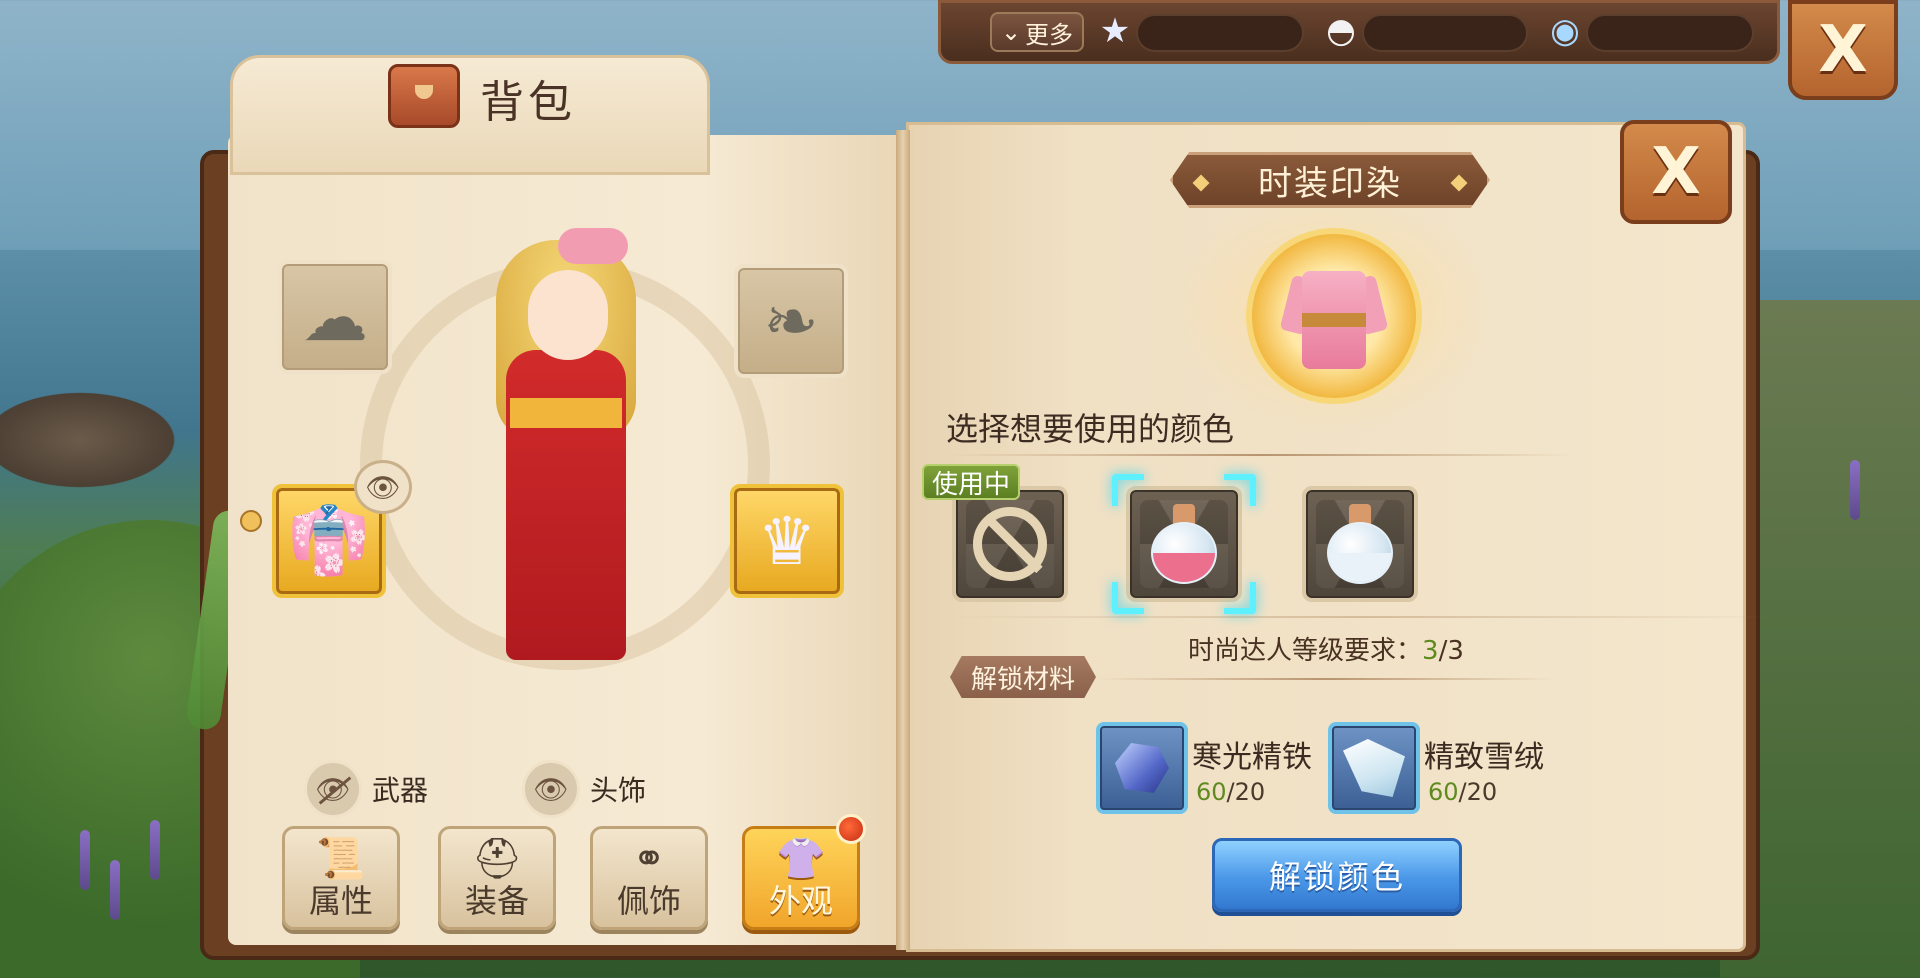  I want to click on close-main-button: X, so click(1843, 50).